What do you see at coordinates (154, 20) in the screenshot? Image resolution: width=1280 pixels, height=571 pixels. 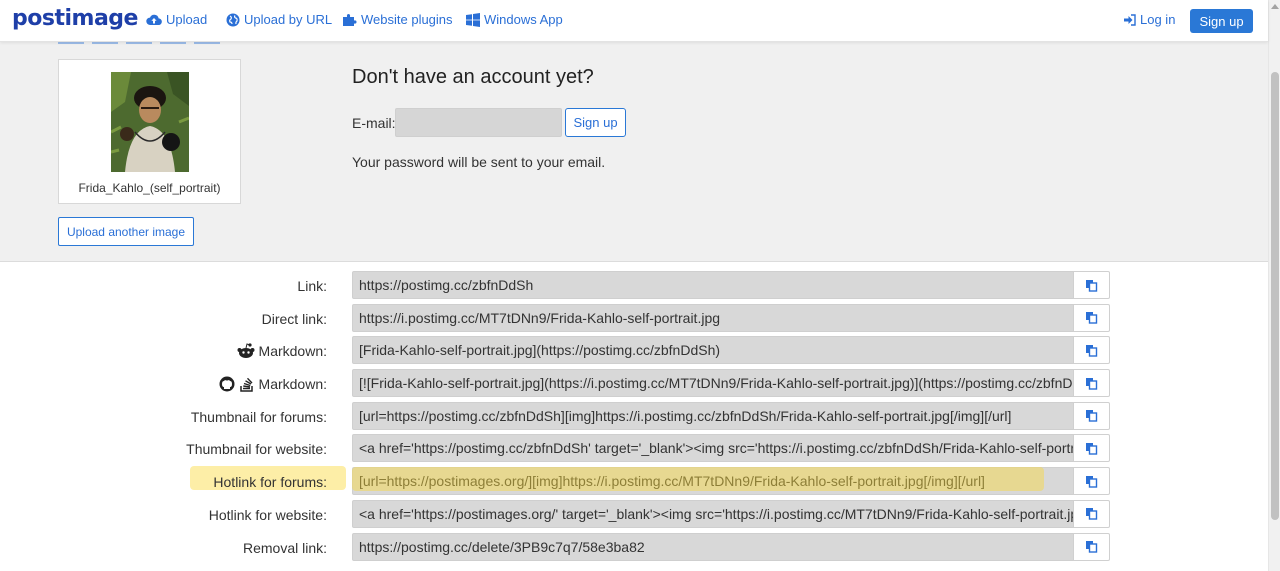 I see `cloud-upload-icon` at bounding box center [154, 20].